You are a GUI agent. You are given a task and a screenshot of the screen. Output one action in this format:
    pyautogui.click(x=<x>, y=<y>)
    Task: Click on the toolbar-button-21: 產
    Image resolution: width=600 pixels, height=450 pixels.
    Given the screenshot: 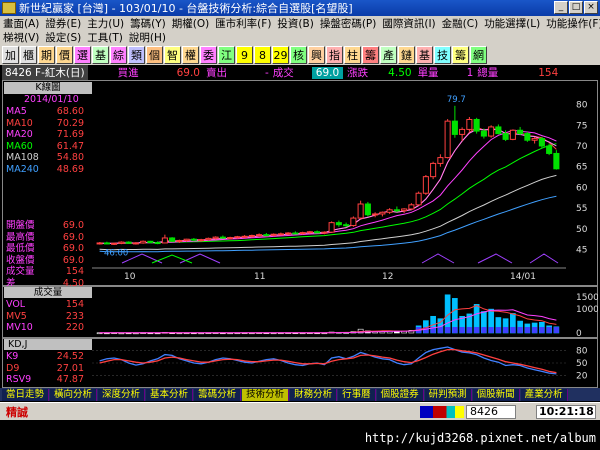 What is the action you would take?
    pyautogui.click(x=388, y=54)
    